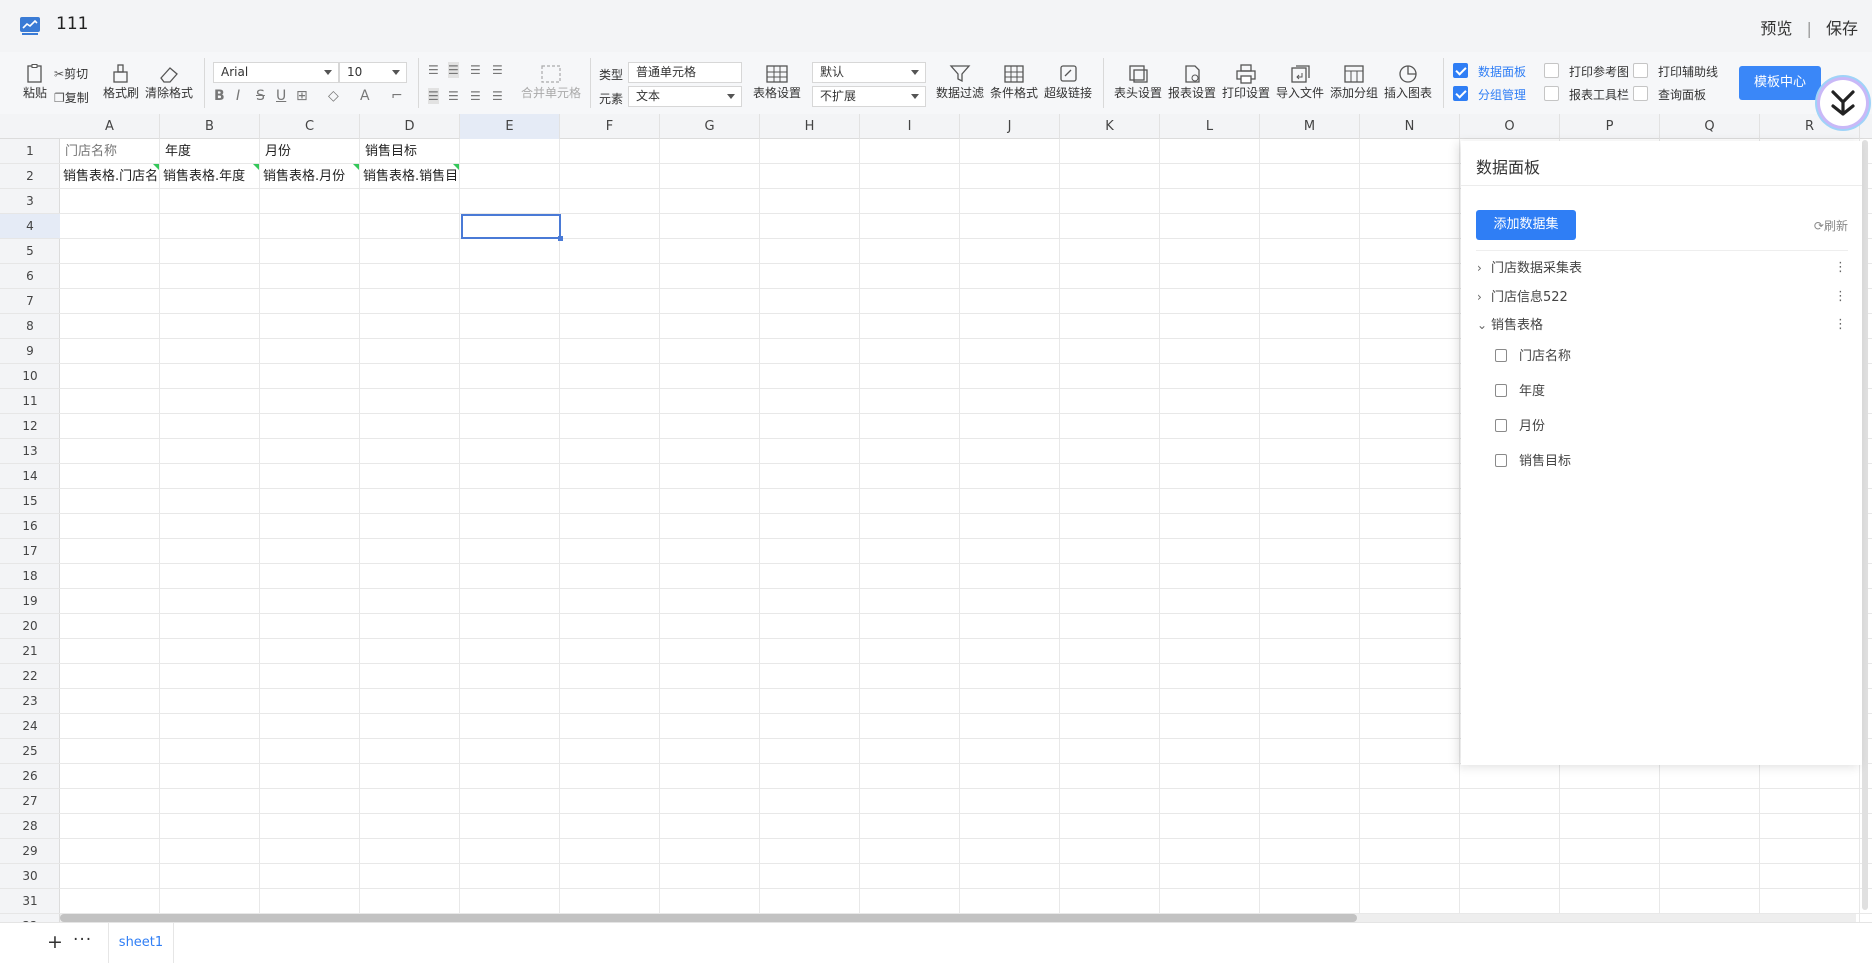  I want to click on align-top-icon: ☰, so click(433, 70).